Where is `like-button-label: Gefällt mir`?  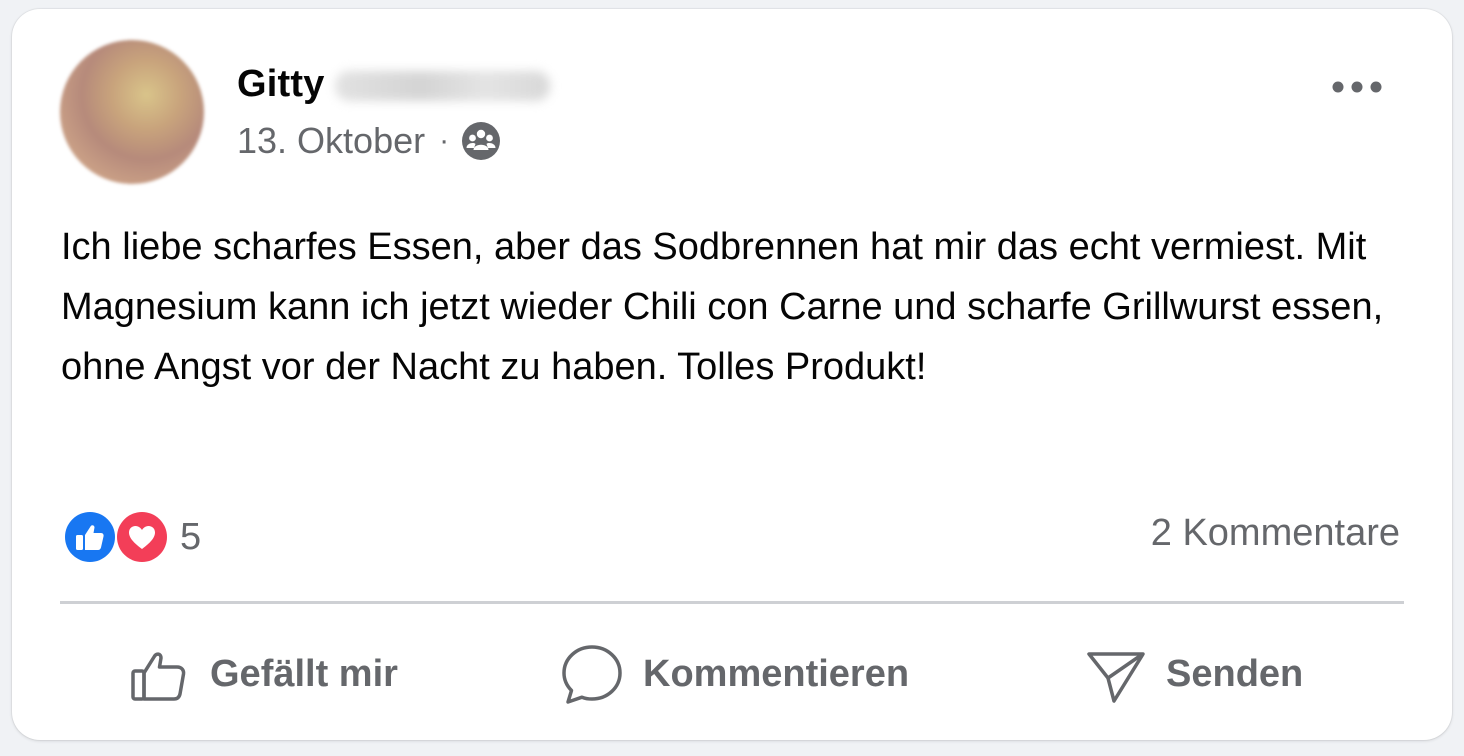
like-button-label: Gefällt mir is located at coordinates (304, 673).